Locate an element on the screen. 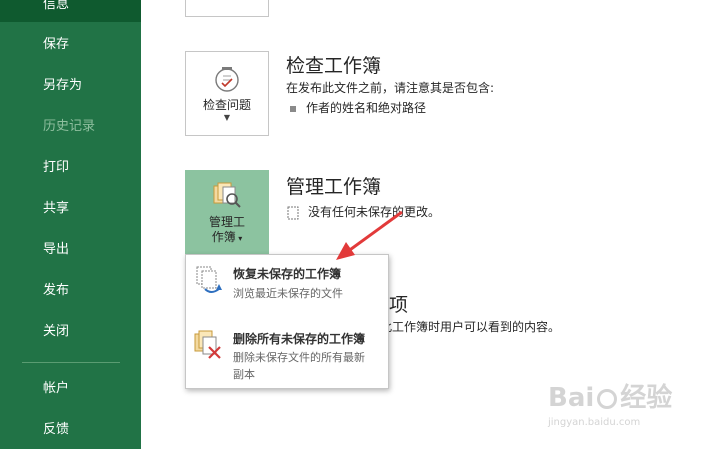  watermark-brand-tail: 经验 is located at coordinates (646, 398).